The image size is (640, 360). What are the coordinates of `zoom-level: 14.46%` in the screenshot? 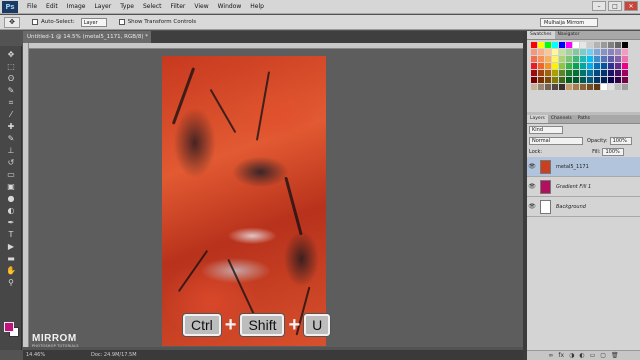 It's located at (35, 355).